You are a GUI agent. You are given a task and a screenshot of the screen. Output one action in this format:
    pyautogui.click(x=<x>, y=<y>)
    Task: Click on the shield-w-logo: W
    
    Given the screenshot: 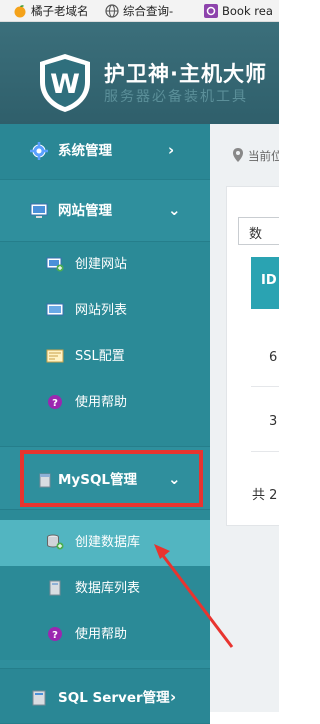 What is the action you would take?
    pyautogui.click(x=65, y=83)
    